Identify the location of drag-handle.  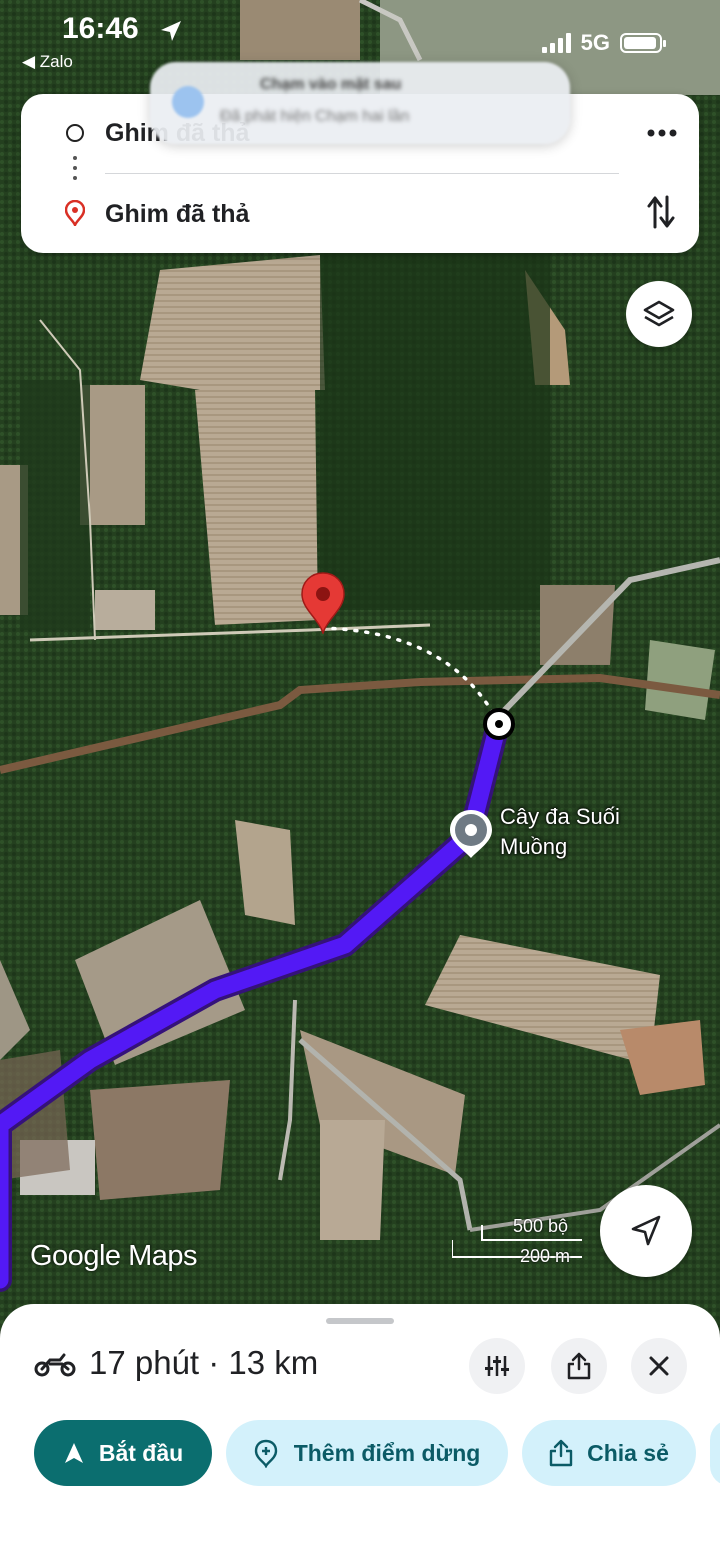
(360, 1321).